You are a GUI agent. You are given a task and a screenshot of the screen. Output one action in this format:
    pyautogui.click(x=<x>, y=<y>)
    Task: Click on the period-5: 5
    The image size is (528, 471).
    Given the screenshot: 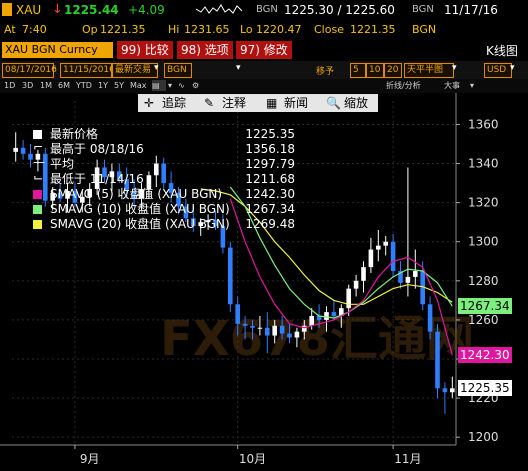 What is the action you would take?
    pyautogui.click(x=358, y=70)
    